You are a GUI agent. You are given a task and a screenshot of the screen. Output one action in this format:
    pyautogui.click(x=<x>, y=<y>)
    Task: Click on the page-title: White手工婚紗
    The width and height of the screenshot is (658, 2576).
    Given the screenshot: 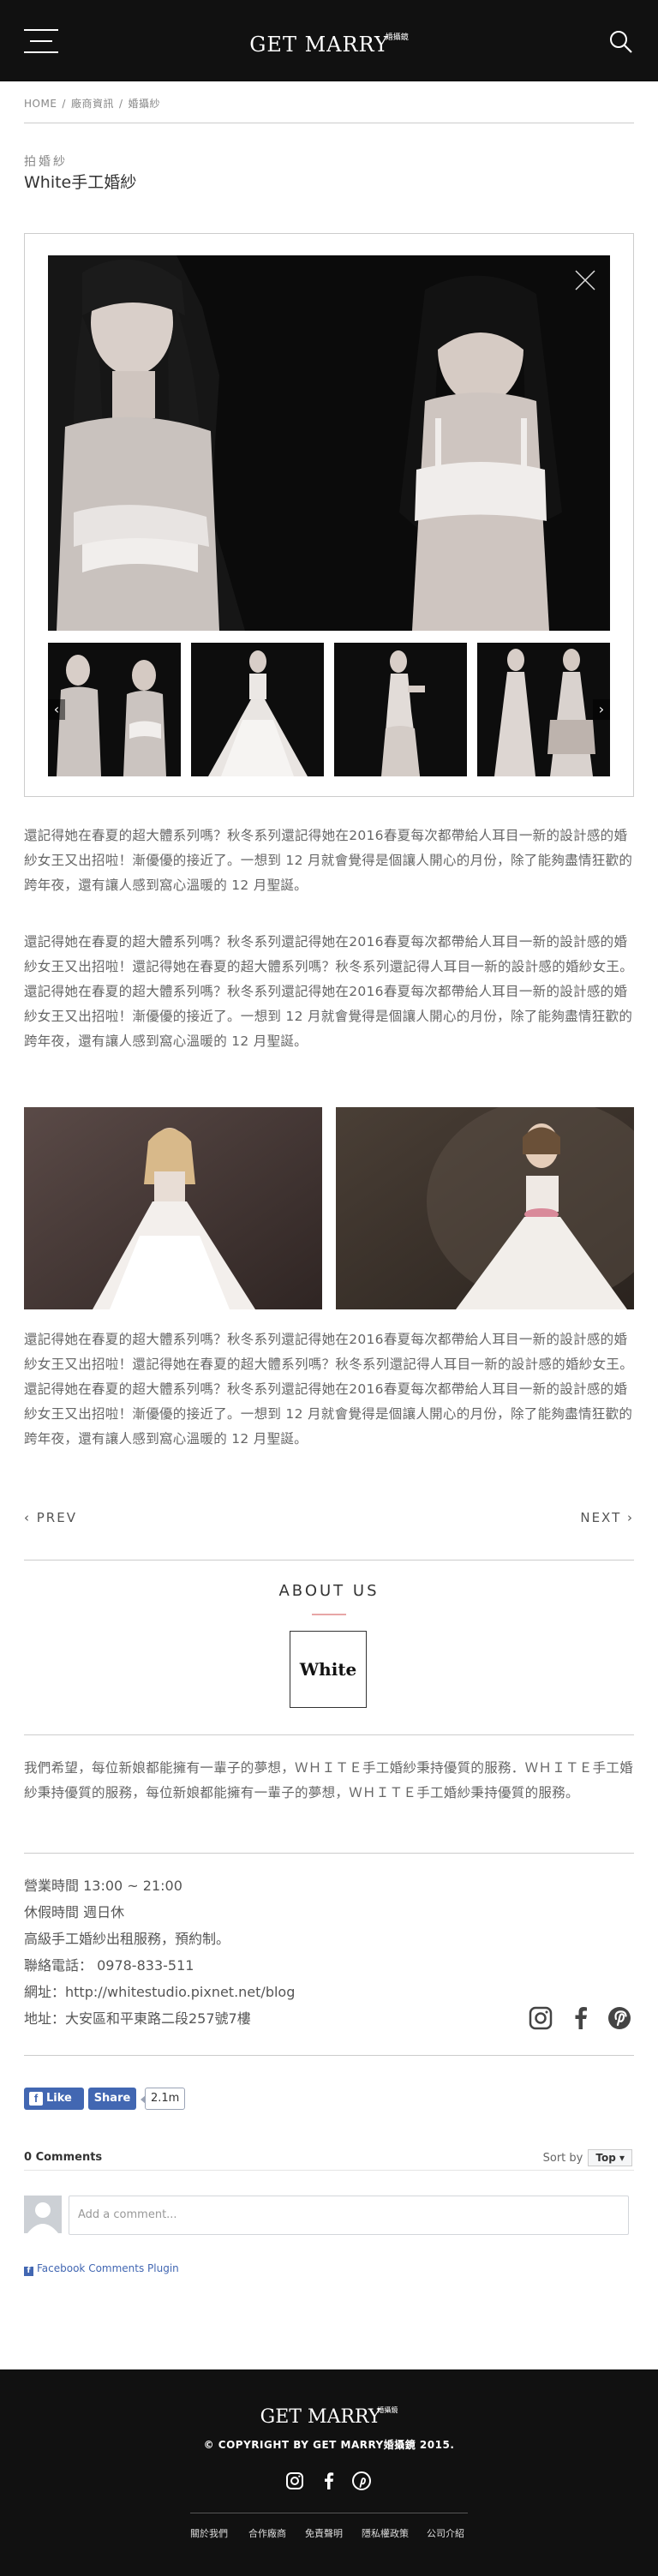 What is the action you would take?
    pyautogui.click(x=80, y=182)
    